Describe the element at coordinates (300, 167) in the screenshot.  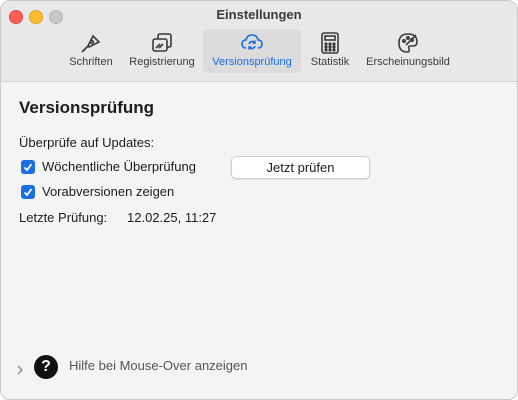
I see `check-now-button: Jetzt prüfen` at that location.